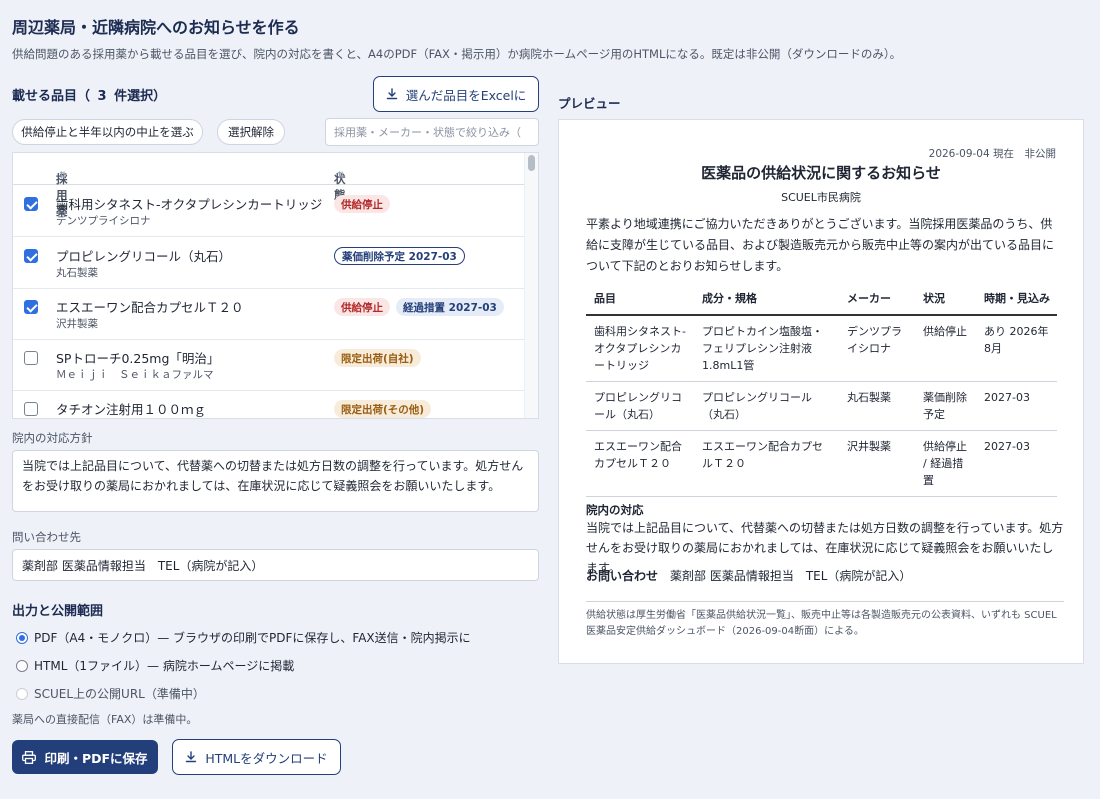 This screenshot has width=1100, height=799. I want to click on preview-cell: あり 2026年8月, so click(1016, 348).